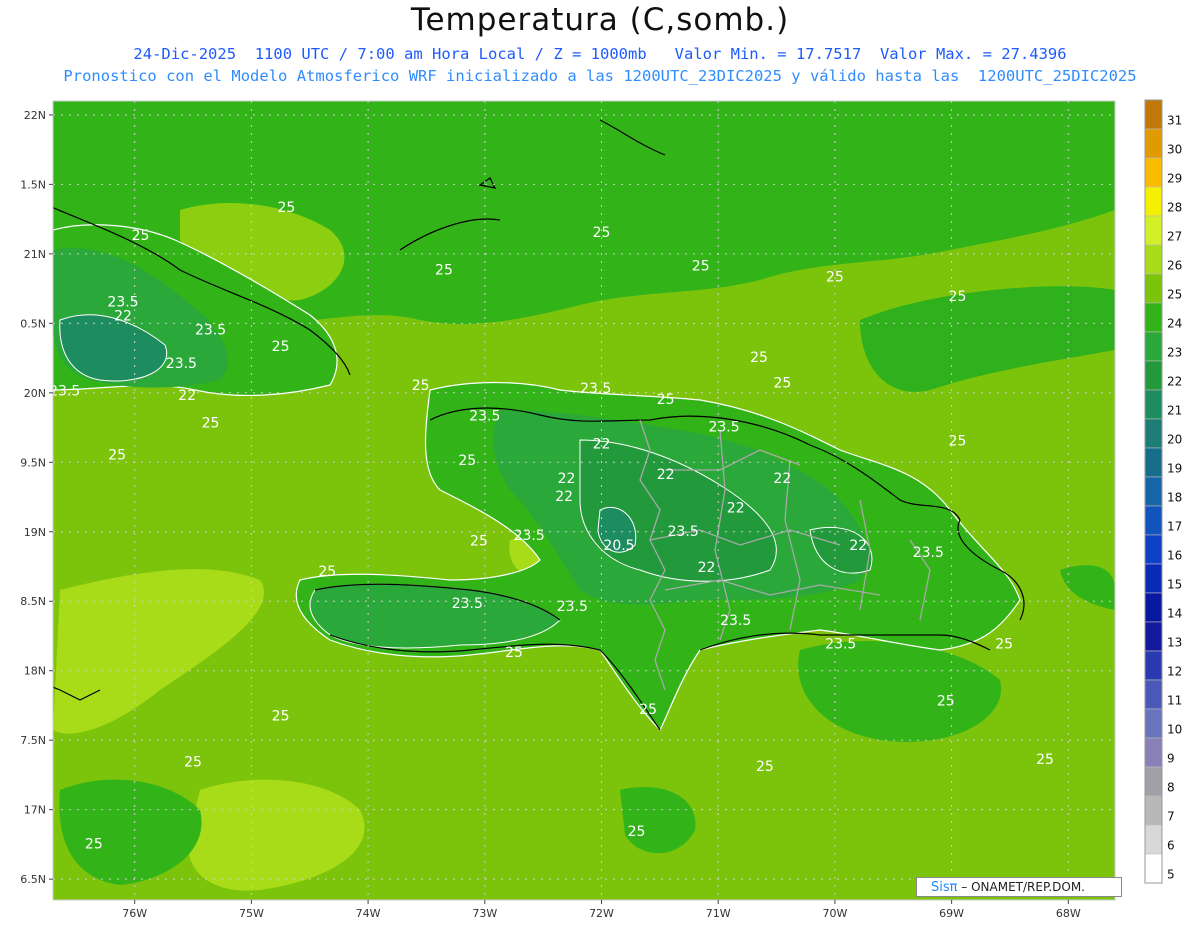  I want to click on lat-tick-label: 22N, so click(35, 115).